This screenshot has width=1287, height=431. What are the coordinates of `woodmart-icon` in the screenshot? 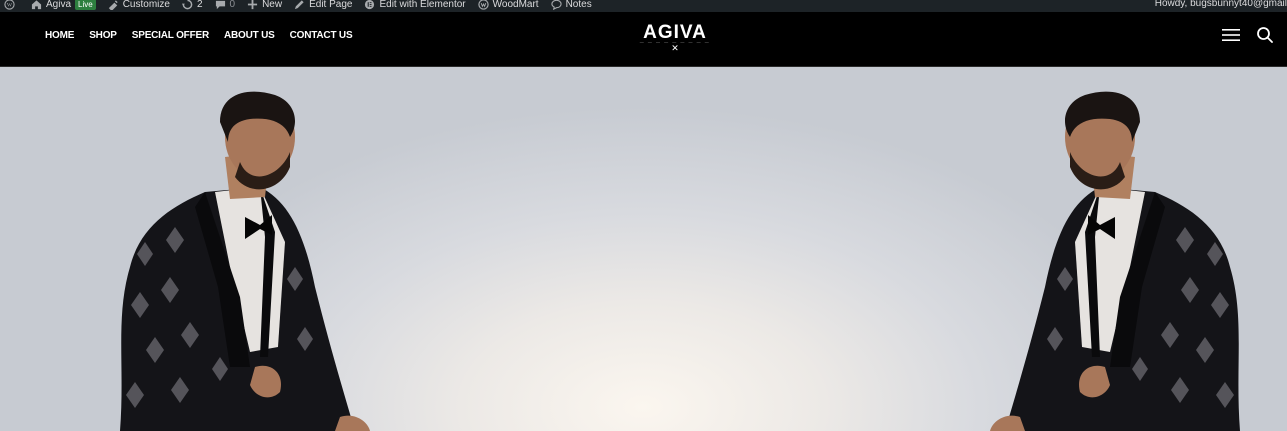 It's located at (483, 5).